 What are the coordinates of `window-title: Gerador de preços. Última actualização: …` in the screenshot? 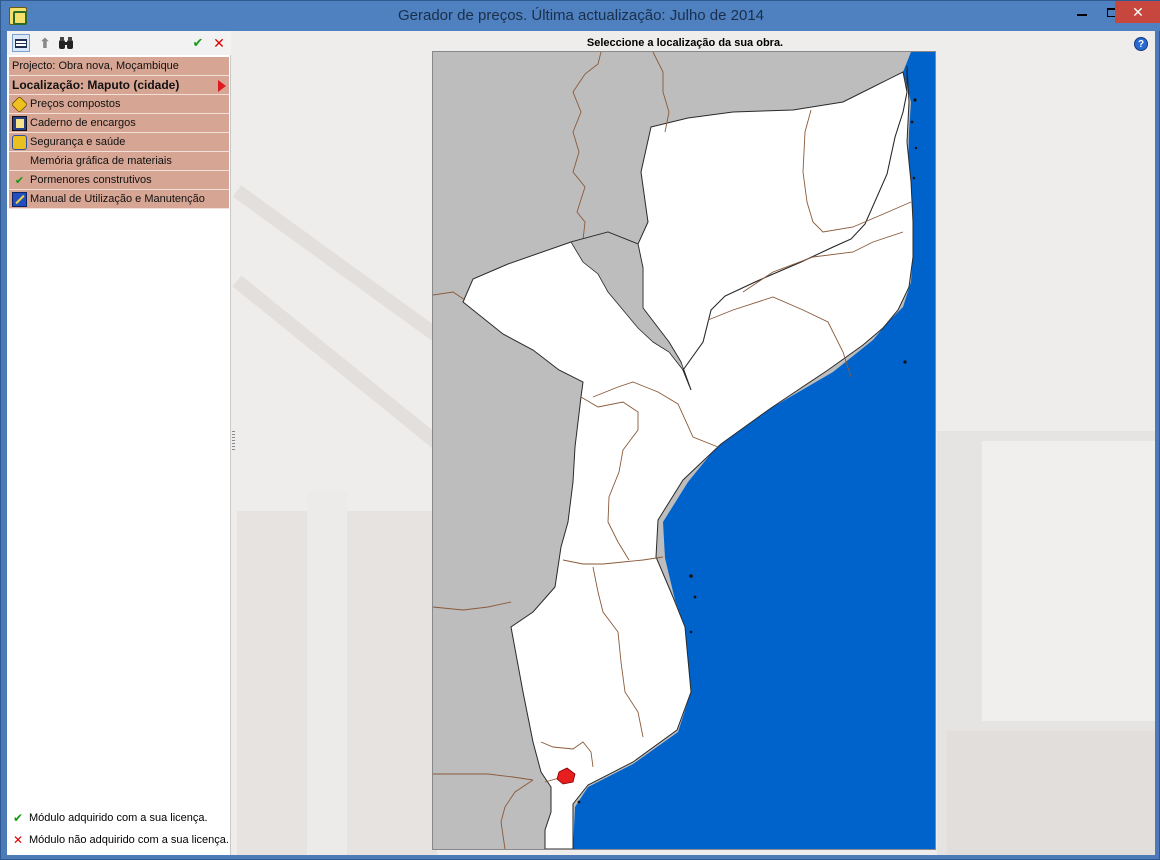 It's located at (581, 15).